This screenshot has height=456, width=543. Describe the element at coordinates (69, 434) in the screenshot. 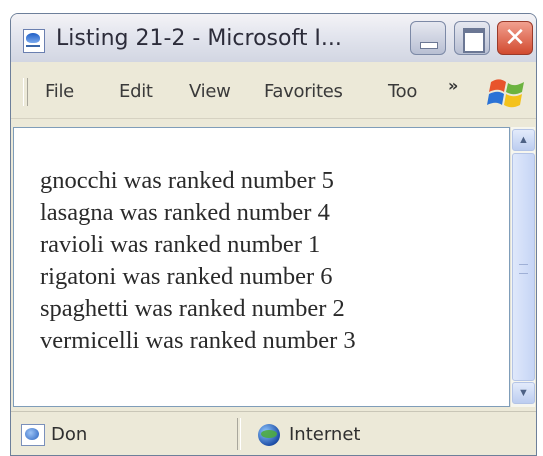

I see `status-text: Don` at that location.